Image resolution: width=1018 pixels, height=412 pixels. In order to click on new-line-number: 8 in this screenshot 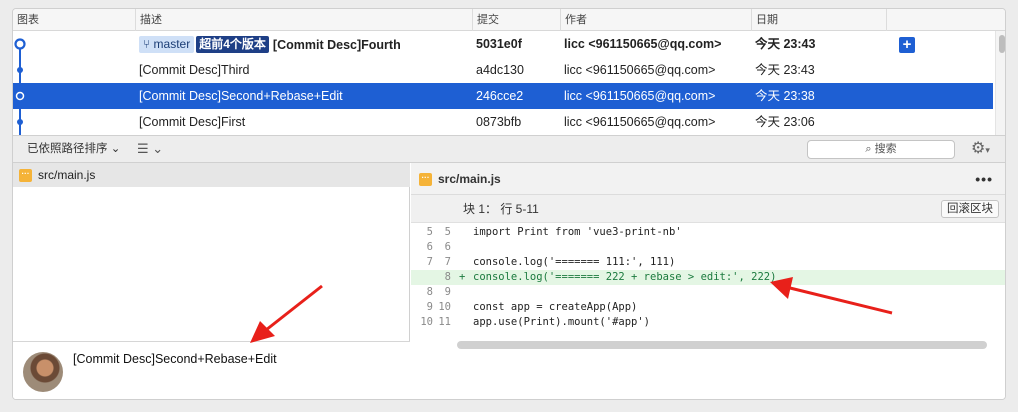, I will do `click(447, 277)`.